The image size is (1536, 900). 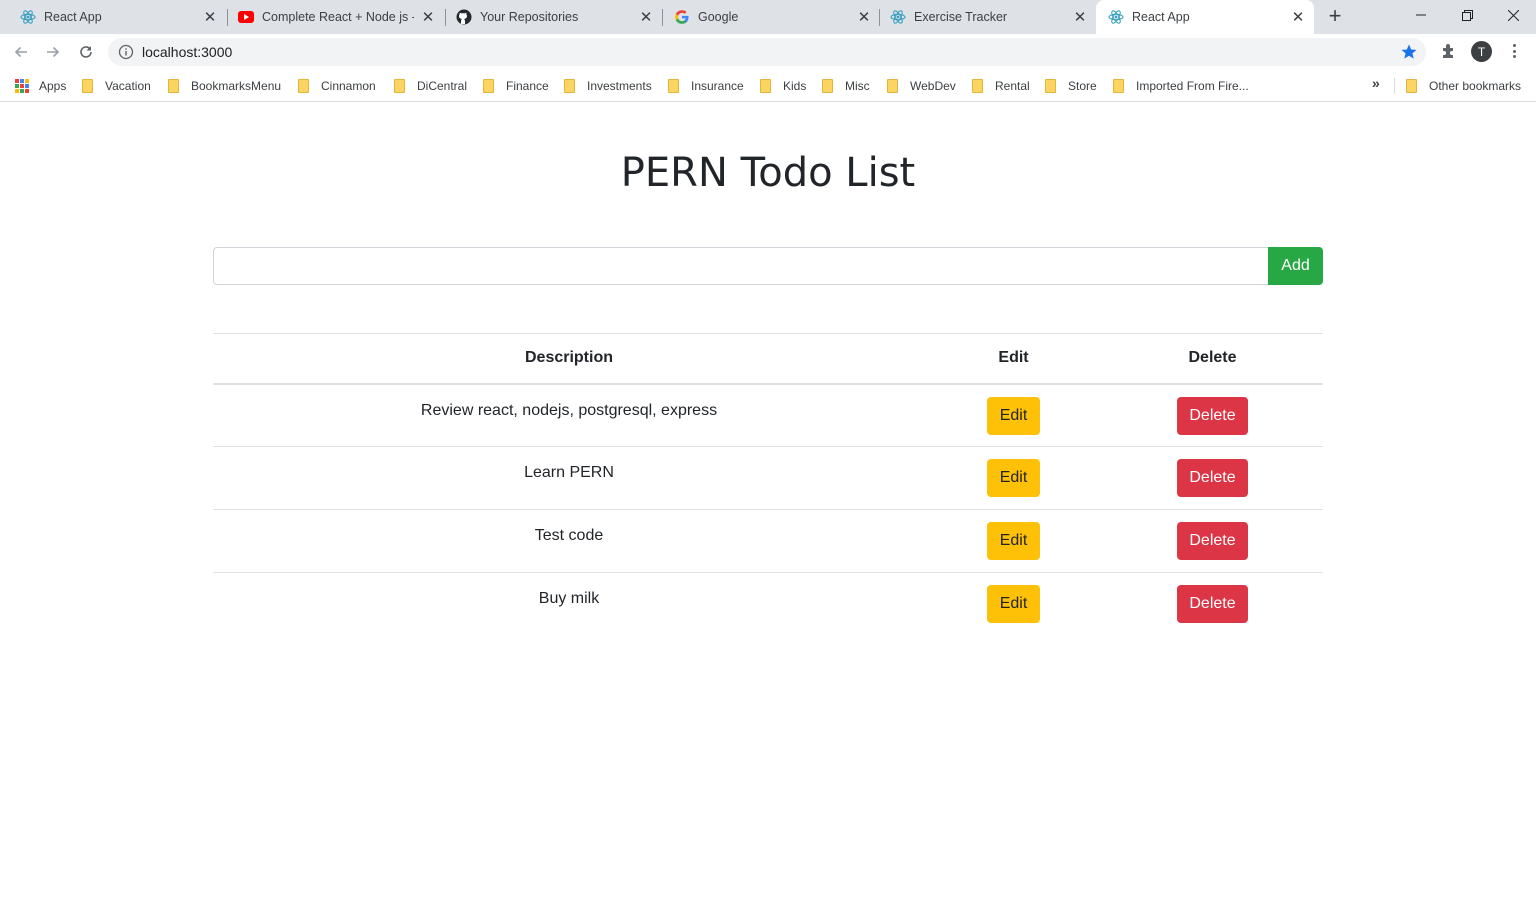 I want to click on bookmark-folder: WebDev, so click(x=921, y=86).